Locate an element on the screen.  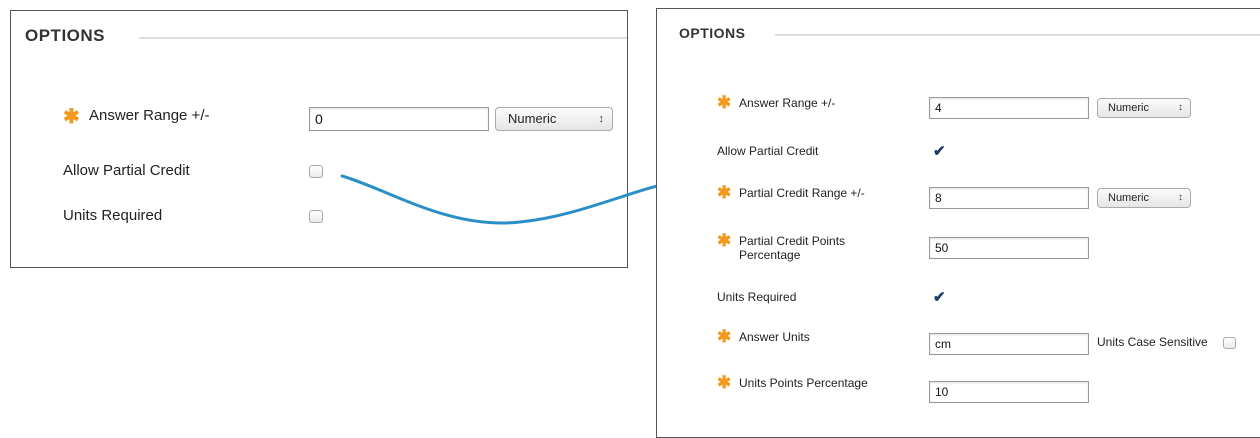
allow-partial-credit-checkbox: ✔ is located at coordinates (939, 151).